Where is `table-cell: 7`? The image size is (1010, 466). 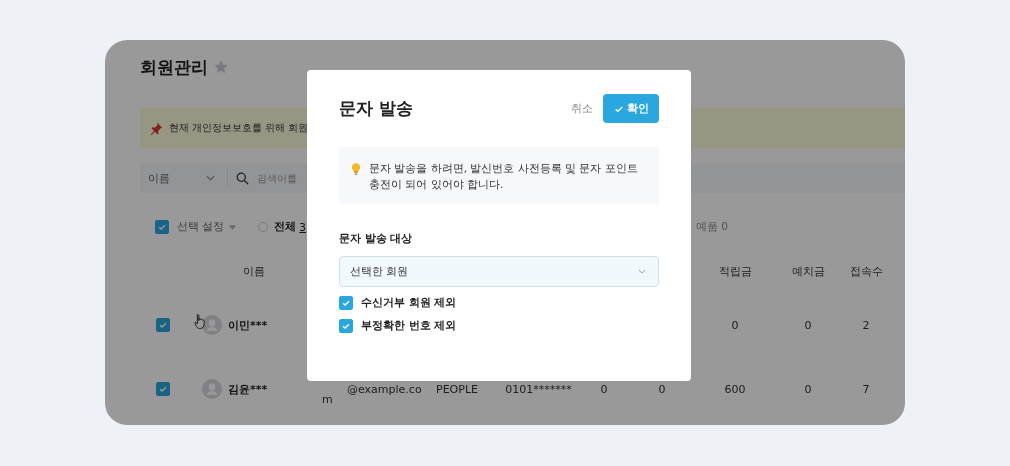 table-cell: 7 is located at coordinates (866, 389).